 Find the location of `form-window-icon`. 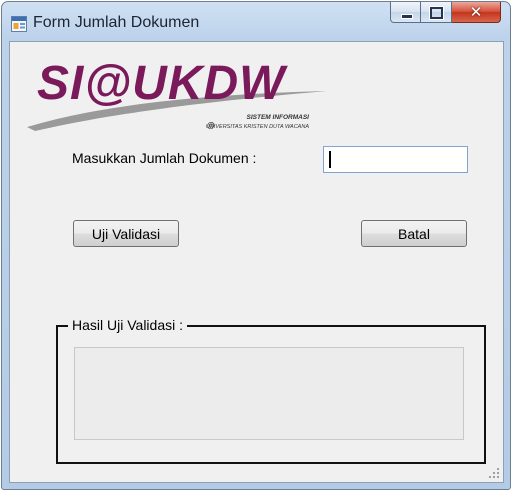

form-window-icon is located at coordinates (19, 24).